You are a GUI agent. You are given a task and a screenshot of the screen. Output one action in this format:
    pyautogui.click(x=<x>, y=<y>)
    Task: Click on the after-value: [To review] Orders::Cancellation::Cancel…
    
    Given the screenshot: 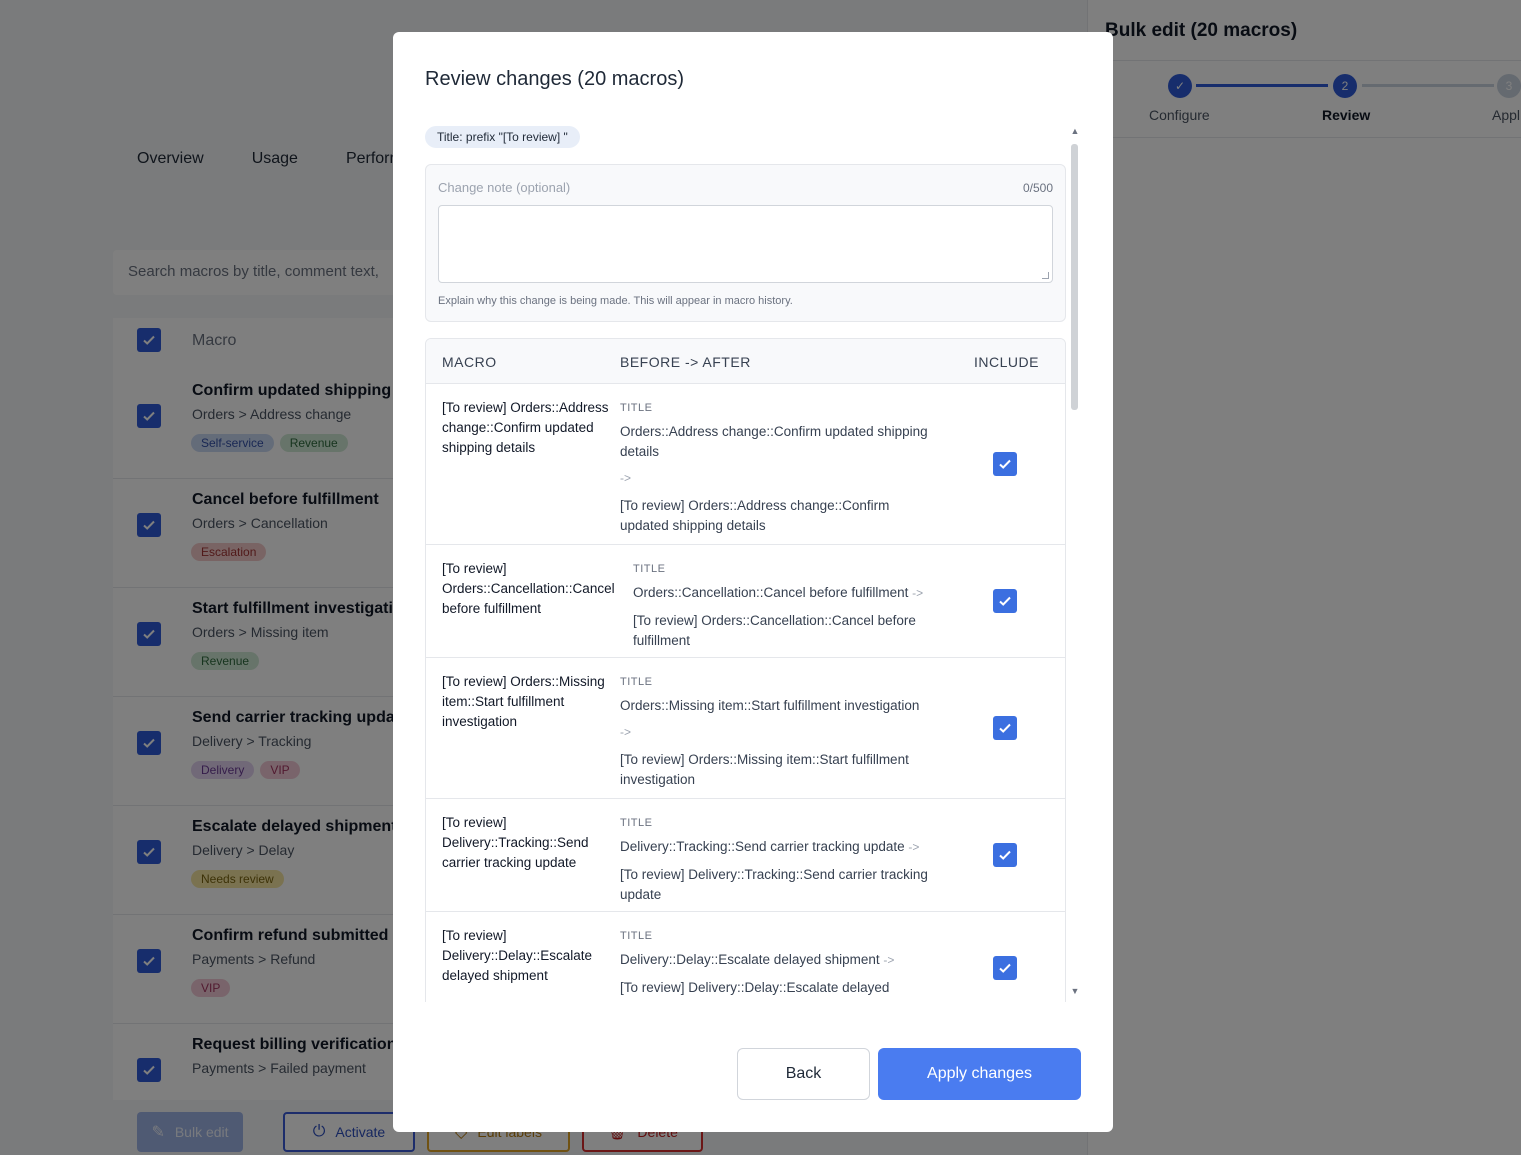 What is the action you would take?
    pyautogui.click(x=774, y=630)
    